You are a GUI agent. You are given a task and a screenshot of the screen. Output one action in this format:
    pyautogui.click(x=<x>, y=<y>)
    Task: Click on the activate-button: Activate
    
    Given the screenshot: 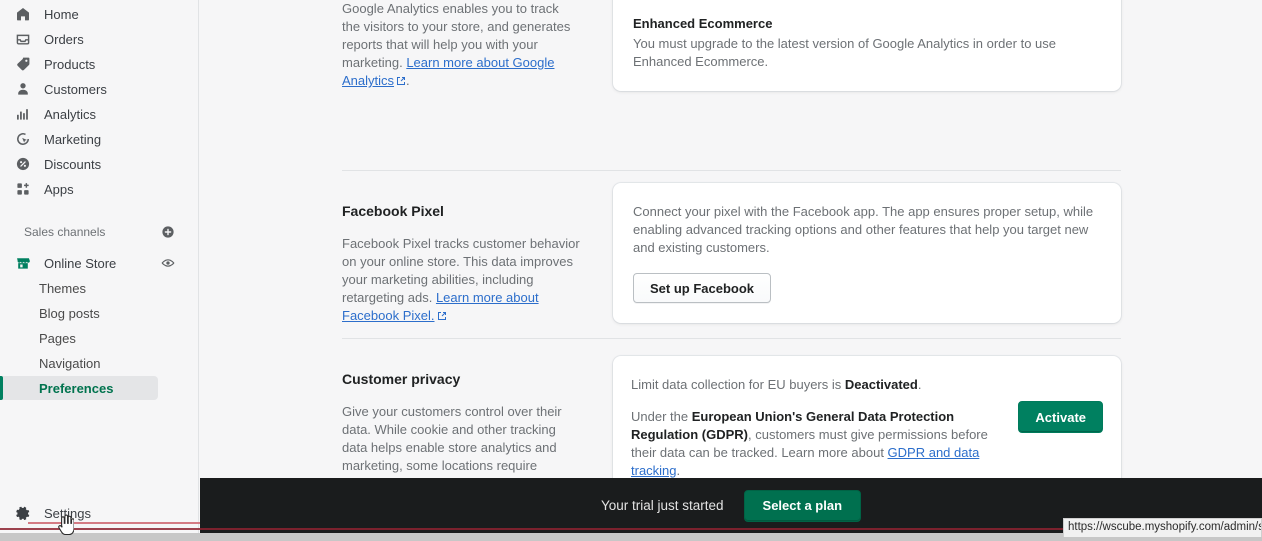 What is the action you would take?
    pyautogui.click(x=1060, y=417)
    